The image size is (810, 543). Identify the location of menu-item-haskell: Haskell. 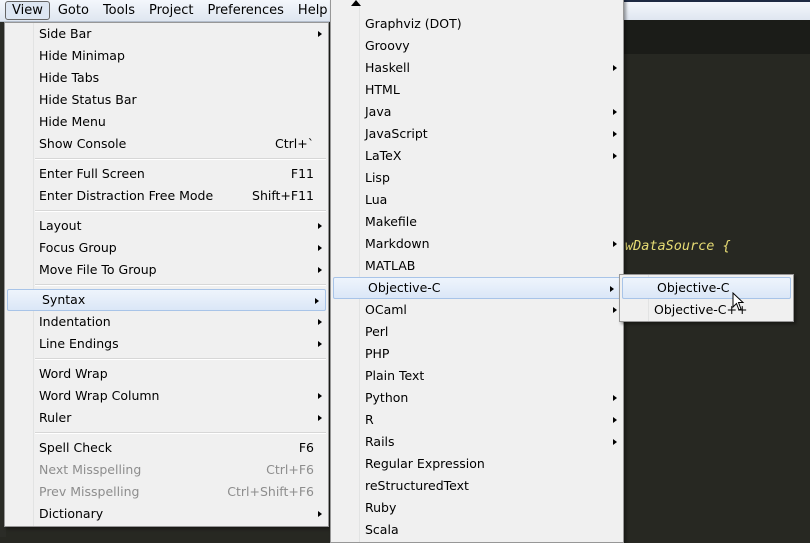
(477, 68).